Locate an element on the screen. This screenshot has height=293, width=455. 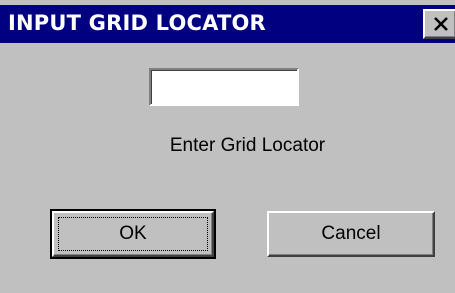
cancel-button: Cancel is located at coordinates (351, 234).